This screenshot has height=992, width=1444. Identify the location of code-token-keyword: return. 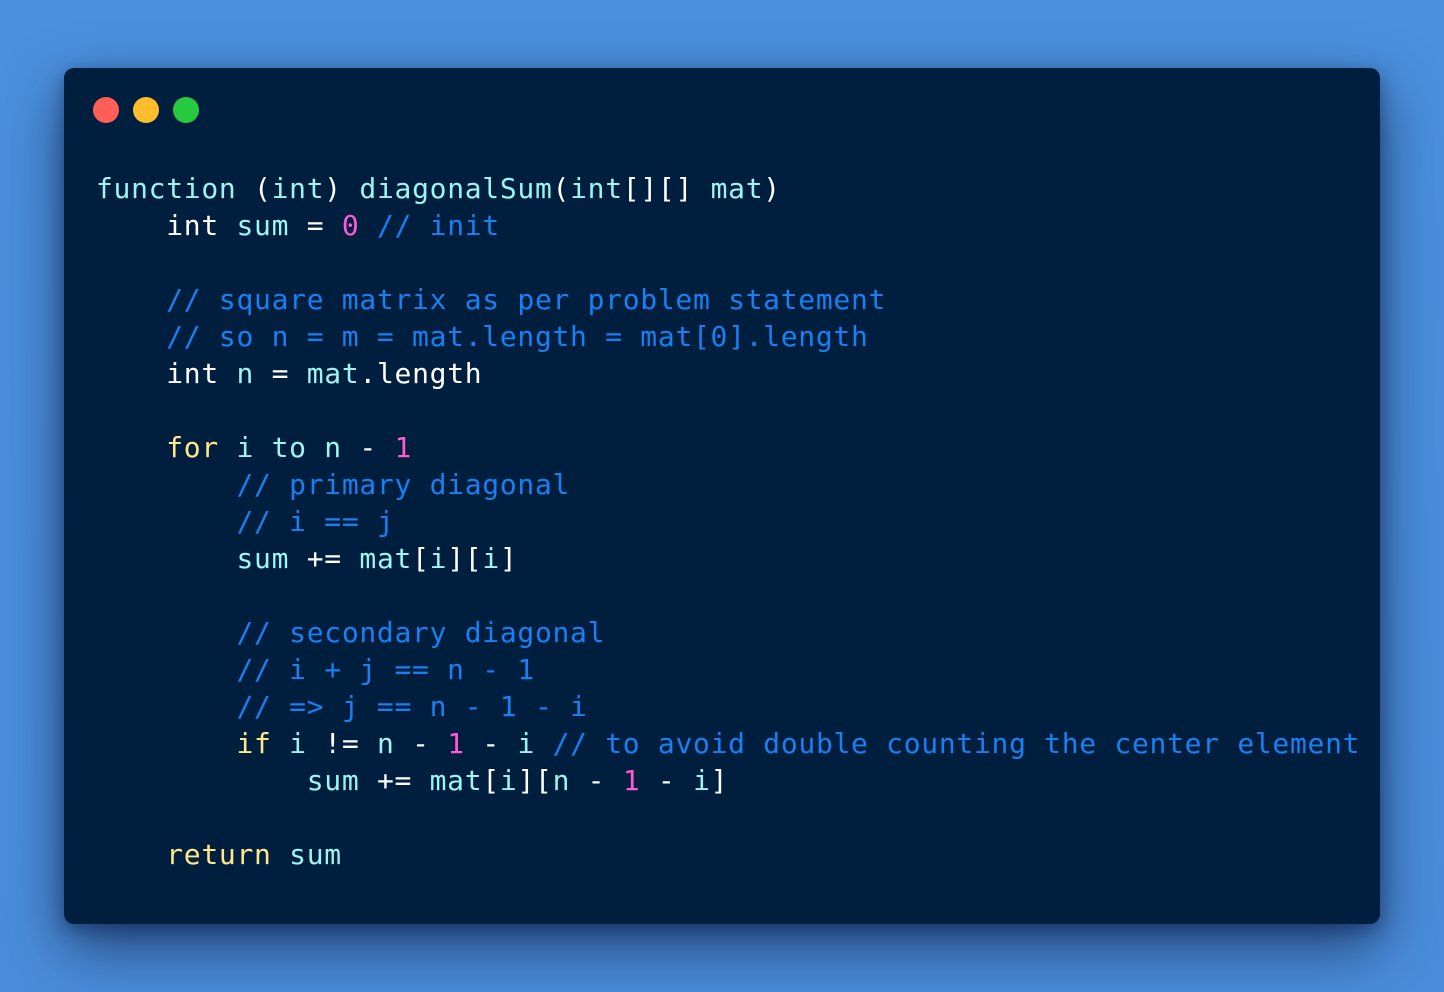
(219, 854).